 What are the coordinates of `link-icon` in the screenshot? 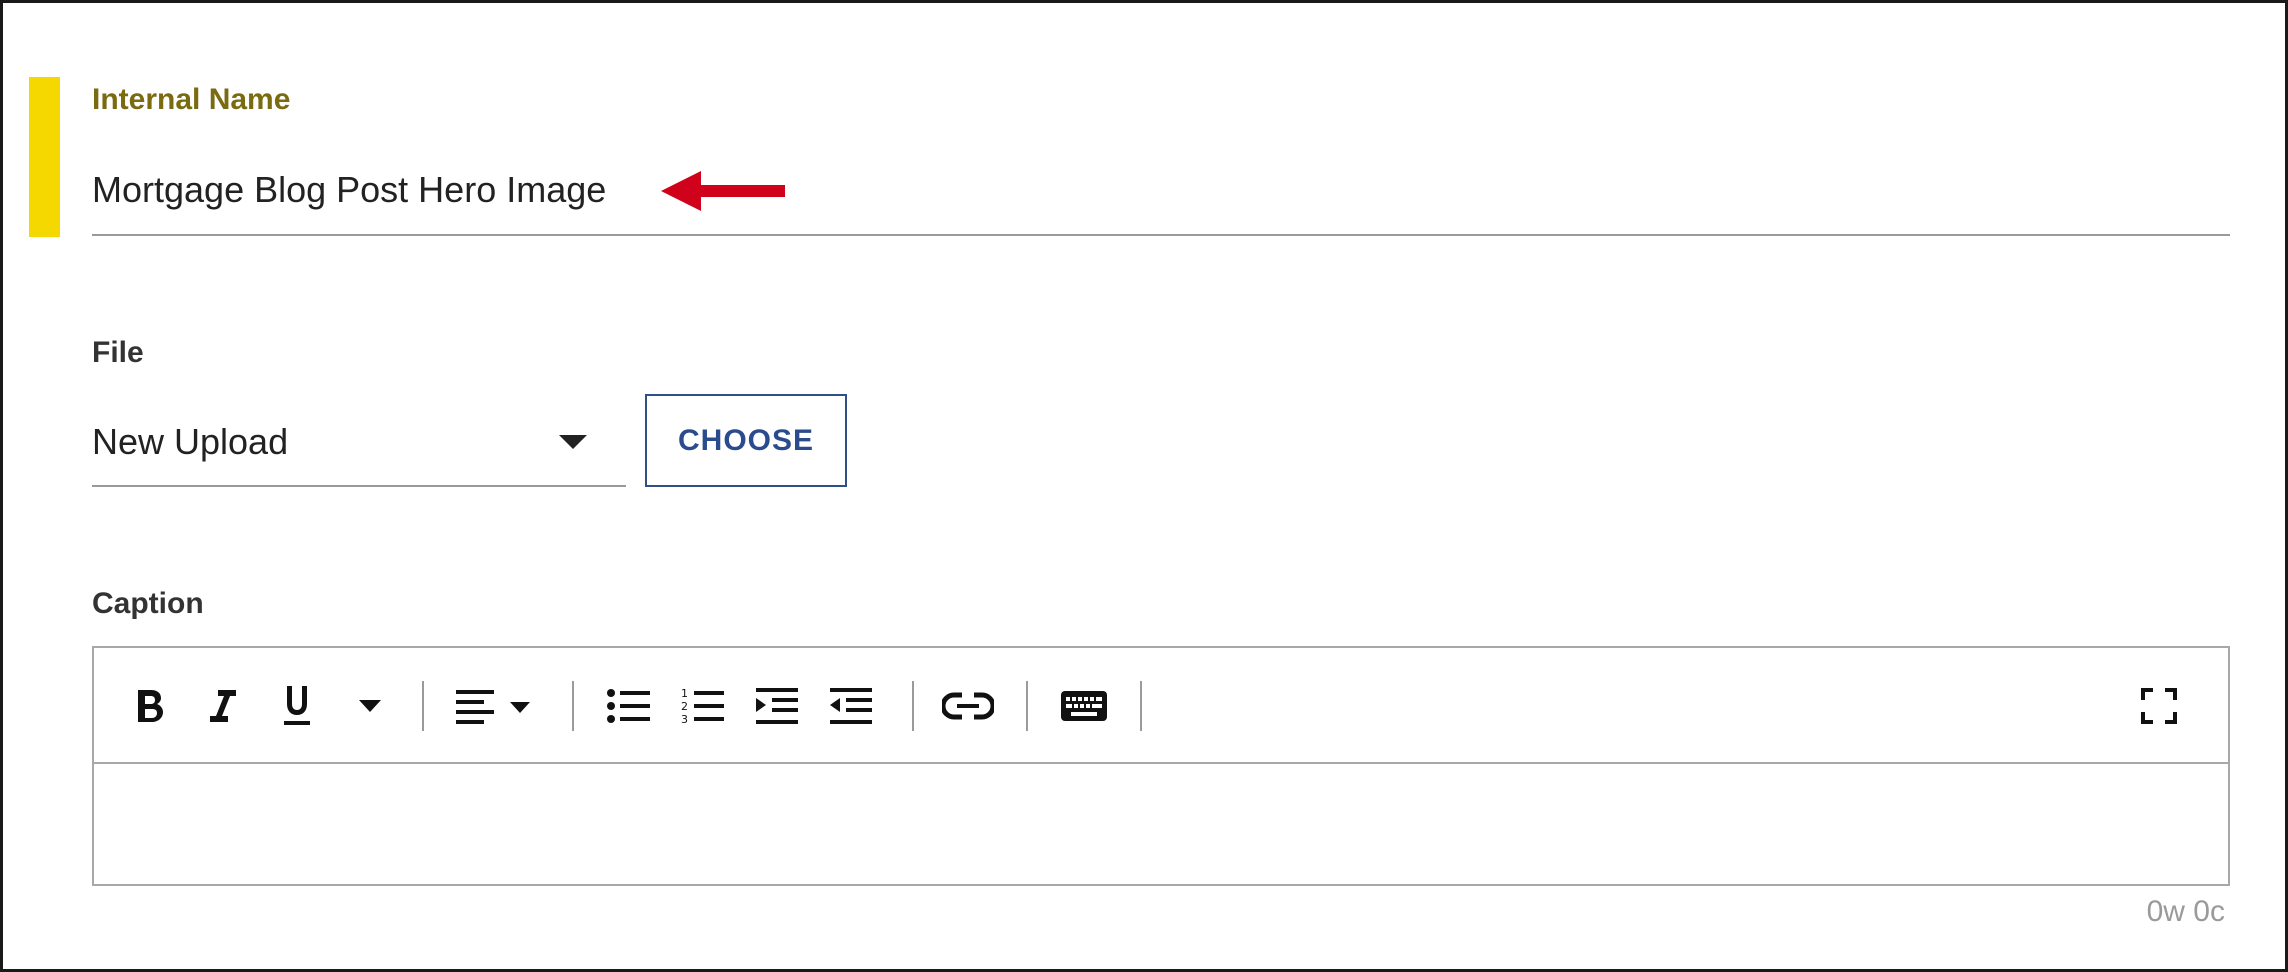 It's located at (968, 706).